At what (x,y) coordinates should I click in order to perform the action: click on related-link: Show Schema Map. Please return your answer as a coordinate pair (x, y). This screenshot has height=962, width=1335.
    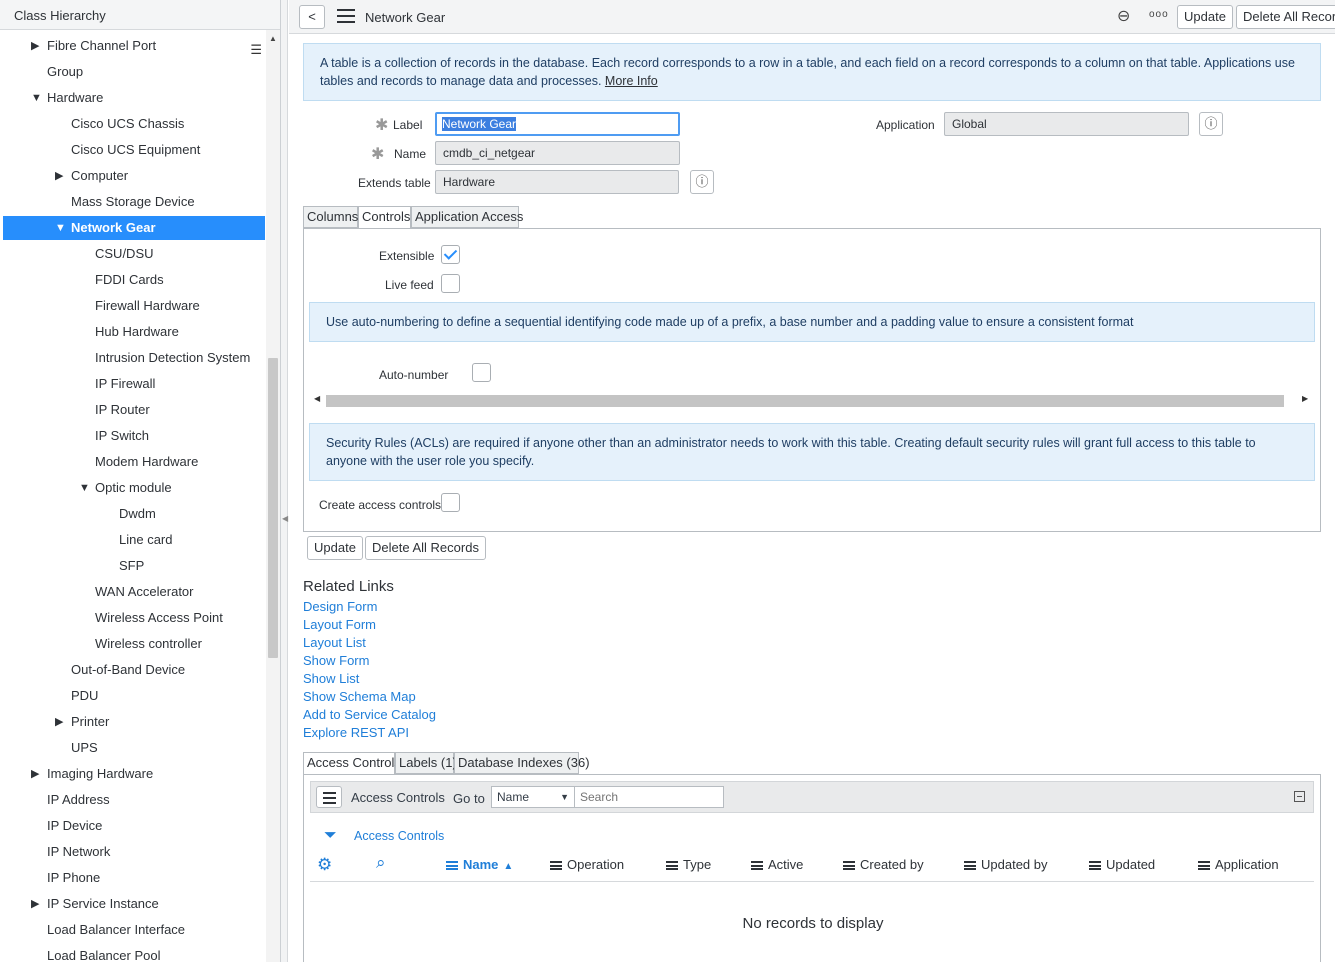
    Looking at the image, I should click on (359, 696).